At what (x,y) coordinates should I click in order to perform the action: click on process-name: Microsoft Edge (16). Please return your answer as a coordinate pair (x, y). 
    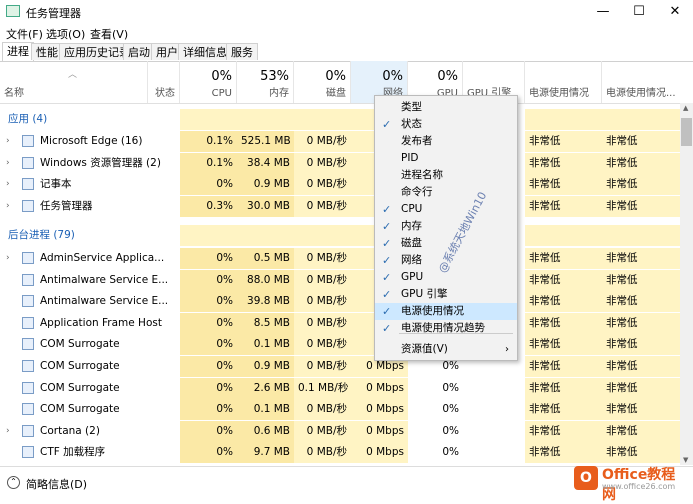
    Looking at the image, I should click on (91, 141).